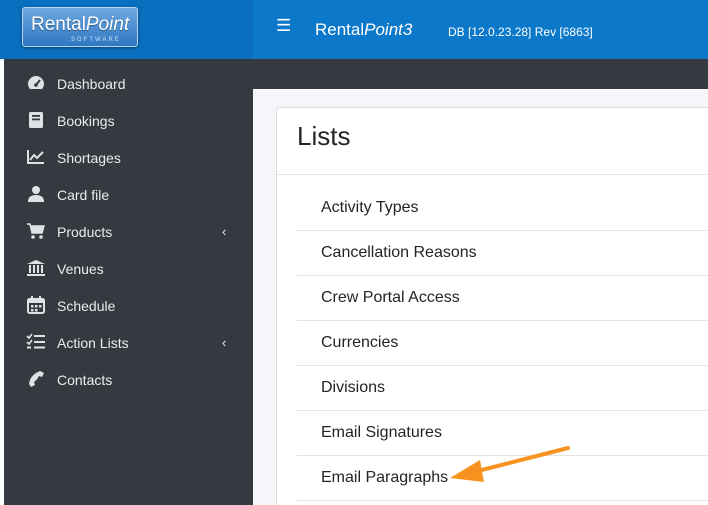  I want to click on sidebar-item-label: Shortages, so click(89, 158).